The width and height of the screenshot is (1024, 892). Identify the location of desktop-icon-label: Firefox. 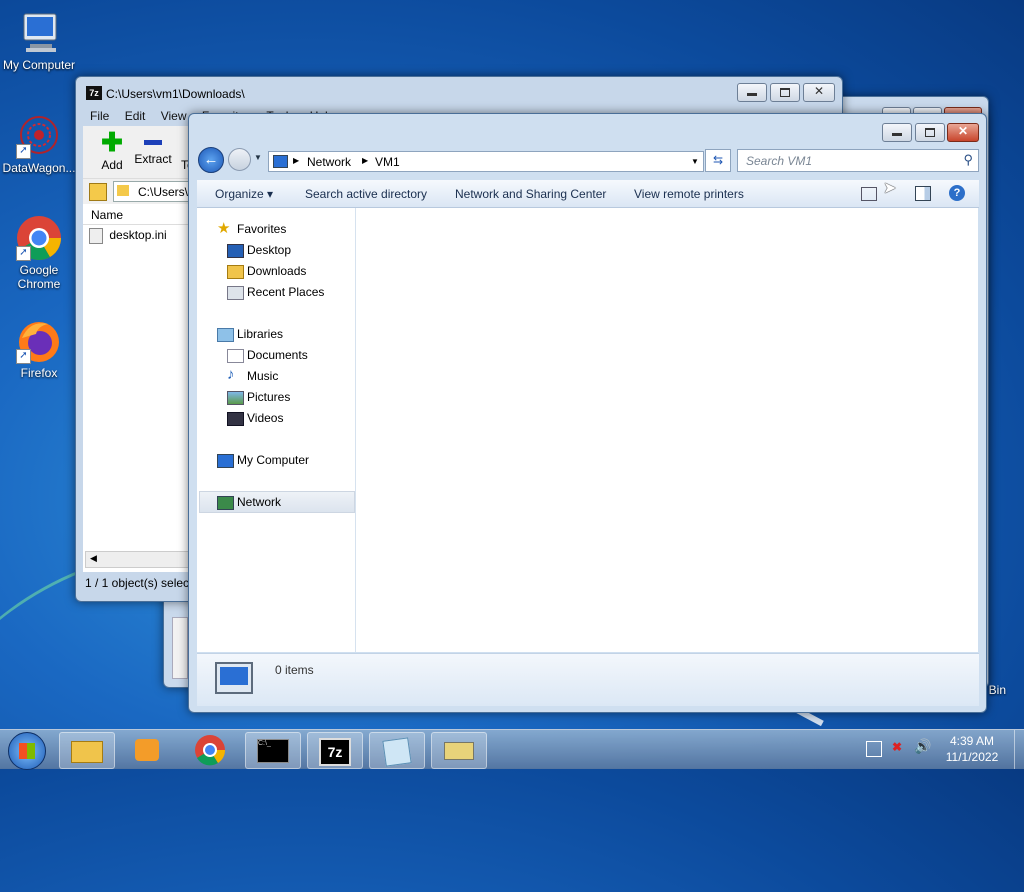
(39, 373).